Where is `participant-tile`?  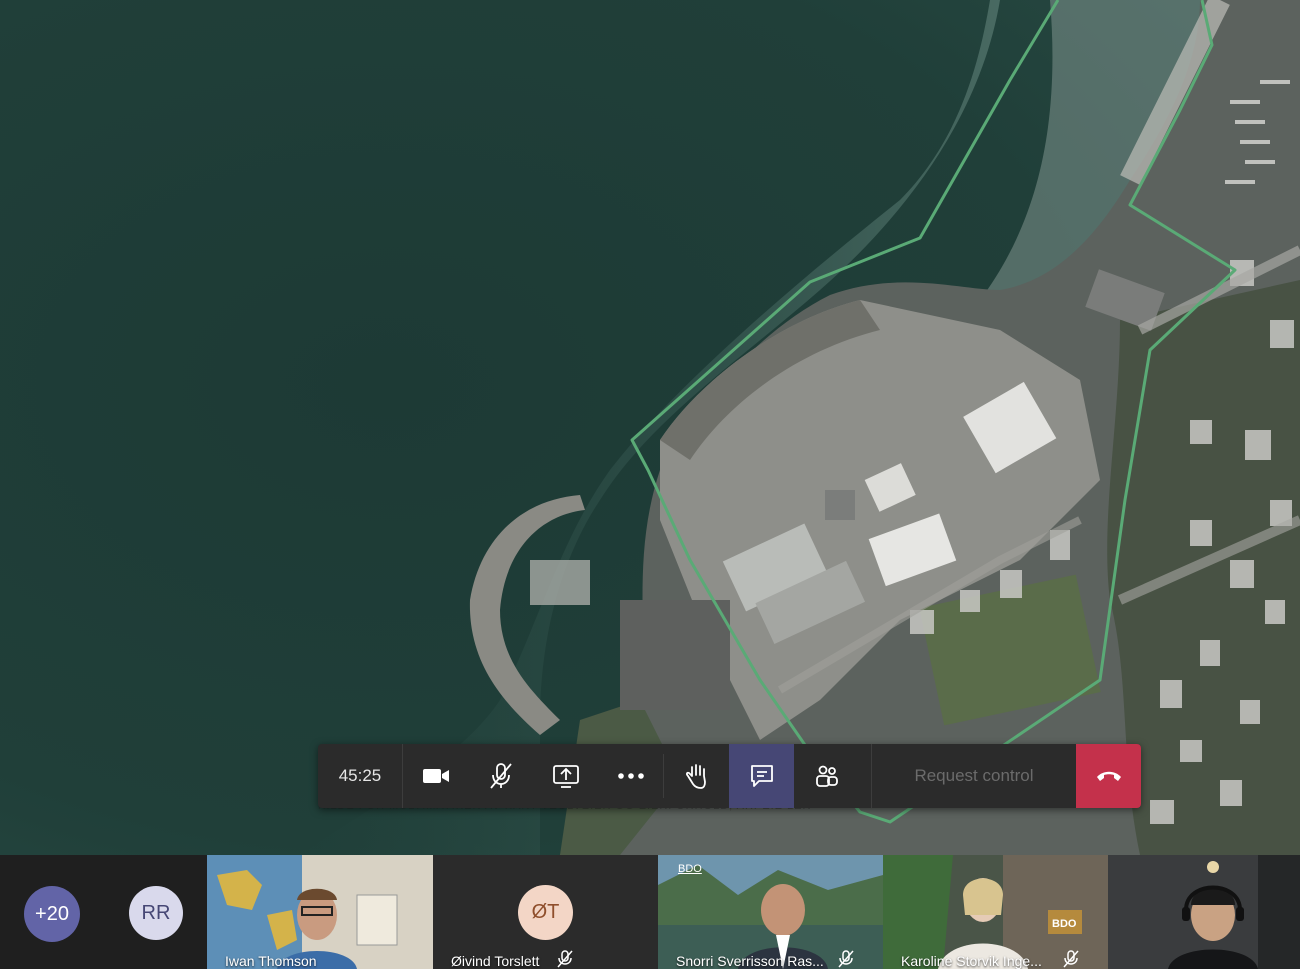 participant-tile is located at coordinates (1204, 912).